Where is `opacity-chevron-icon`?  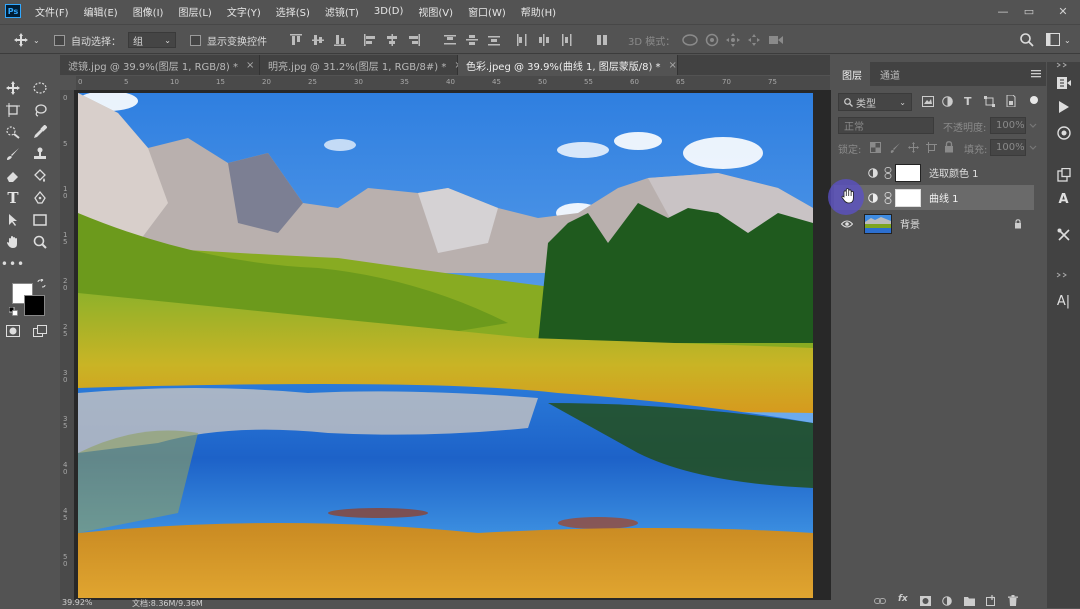
opacity-chevron-icon is located at coordinates (1033, 125).